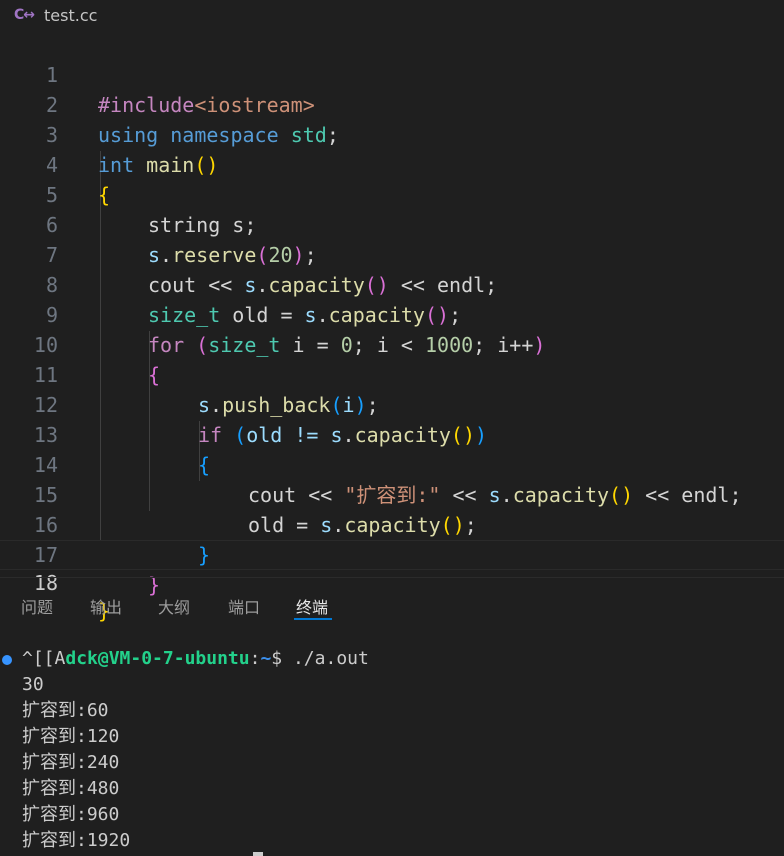 This screenshot has width=784, height=856. I want to click on tab-test-cc: C↔ test.cc, so click(55, 15).